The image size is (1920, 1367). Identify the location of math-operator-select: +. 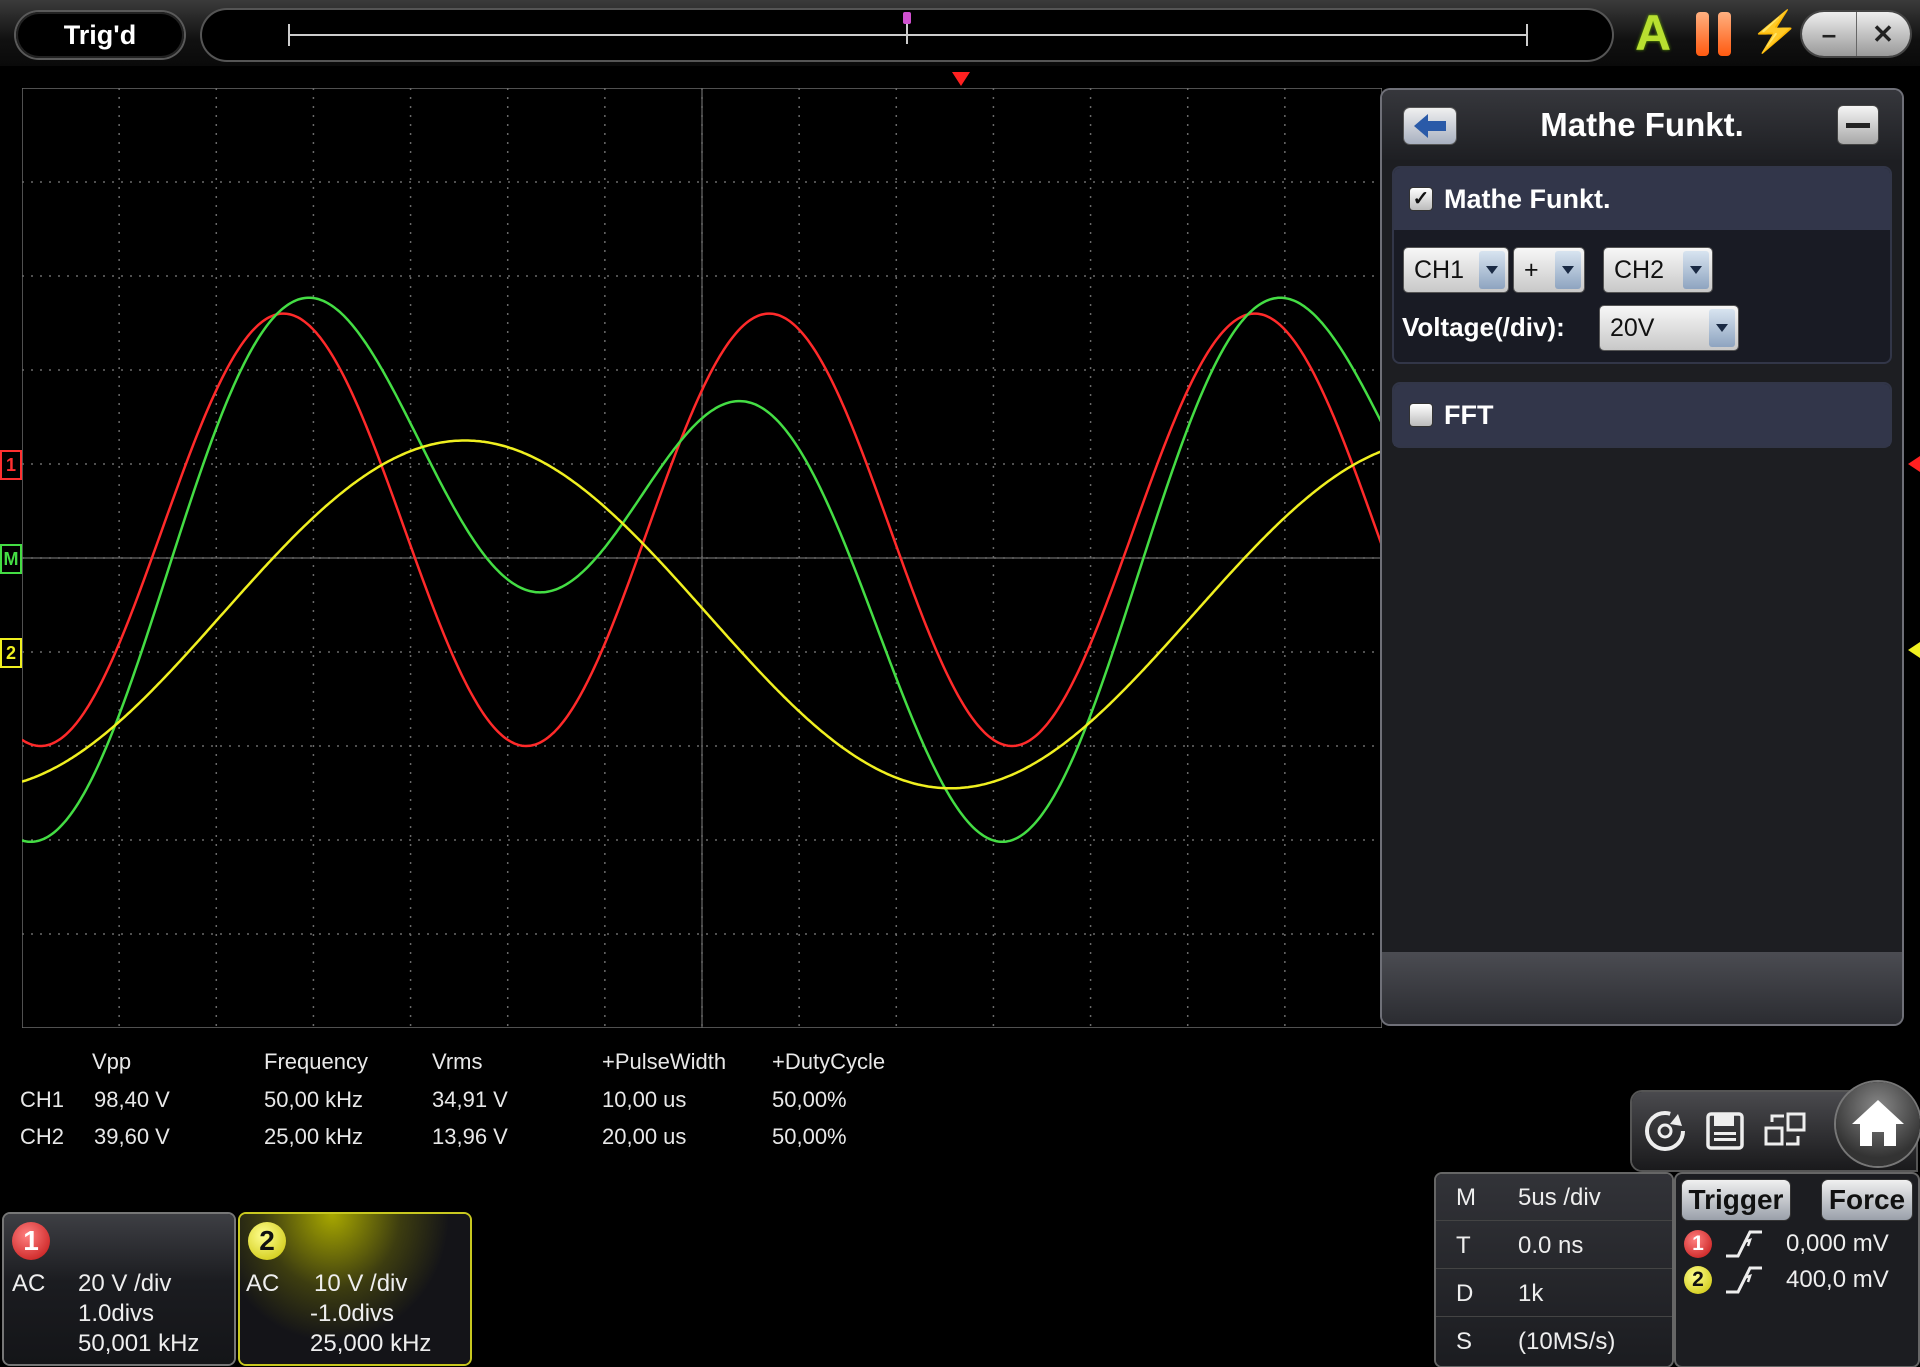
(1549, 270).